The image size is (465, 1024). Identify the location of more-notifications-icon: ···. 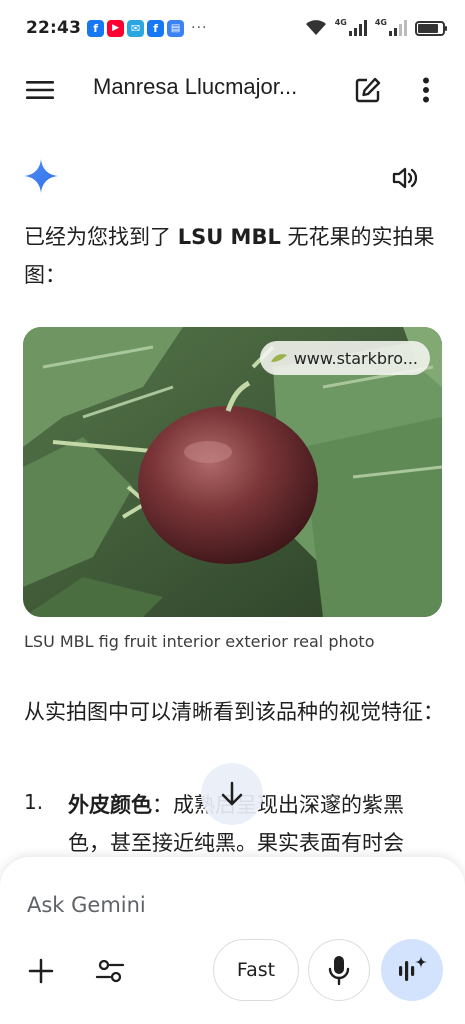
(199, 28).